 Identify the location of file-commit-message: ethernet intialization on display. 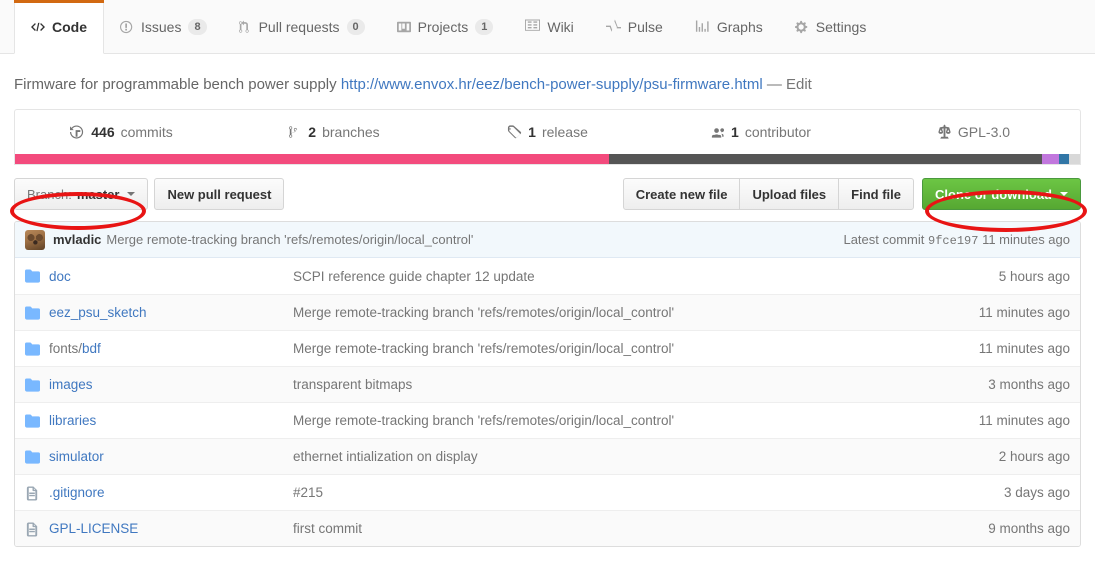
(629, 456).